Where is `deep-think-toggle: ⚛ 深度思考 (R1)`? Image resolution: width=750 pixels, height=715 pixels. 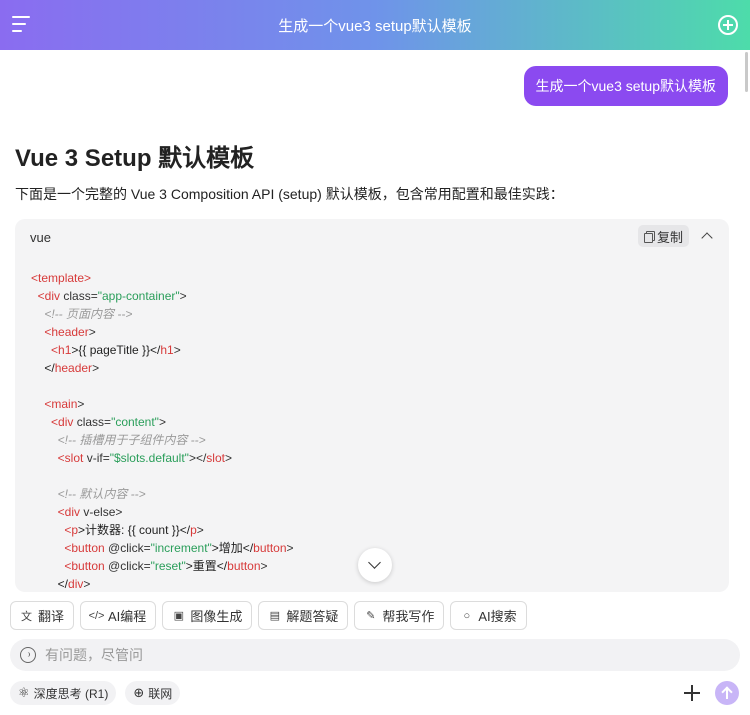
deep-think-toggle: ⚛ 深度思考 (R1) is located at coordinates (63, 693).